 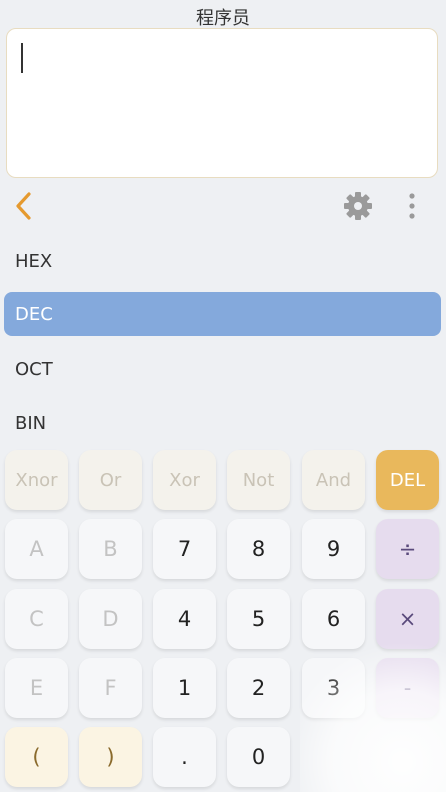 I want to click on key-multiply: ×, so click(x=407, y=619).